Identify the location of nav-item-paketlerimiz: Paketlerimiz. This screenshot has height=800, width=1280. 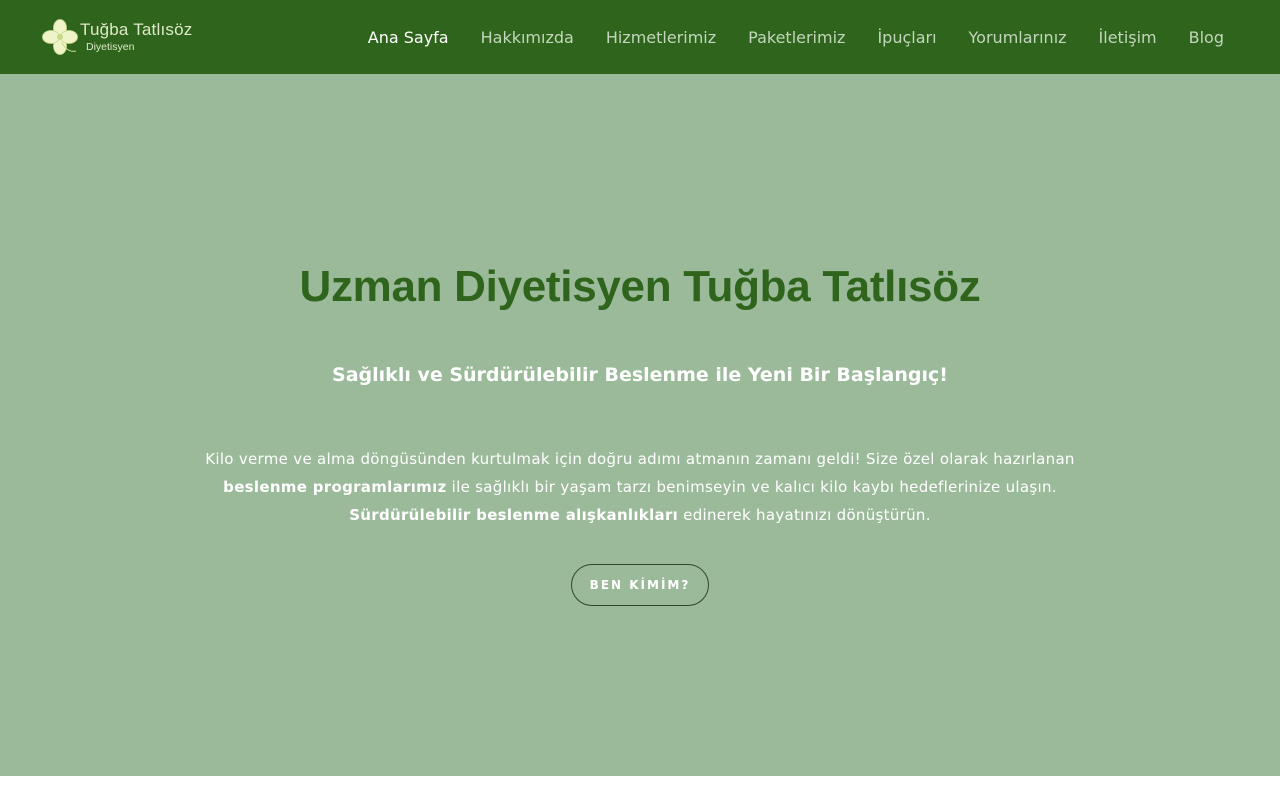
(796, 37).